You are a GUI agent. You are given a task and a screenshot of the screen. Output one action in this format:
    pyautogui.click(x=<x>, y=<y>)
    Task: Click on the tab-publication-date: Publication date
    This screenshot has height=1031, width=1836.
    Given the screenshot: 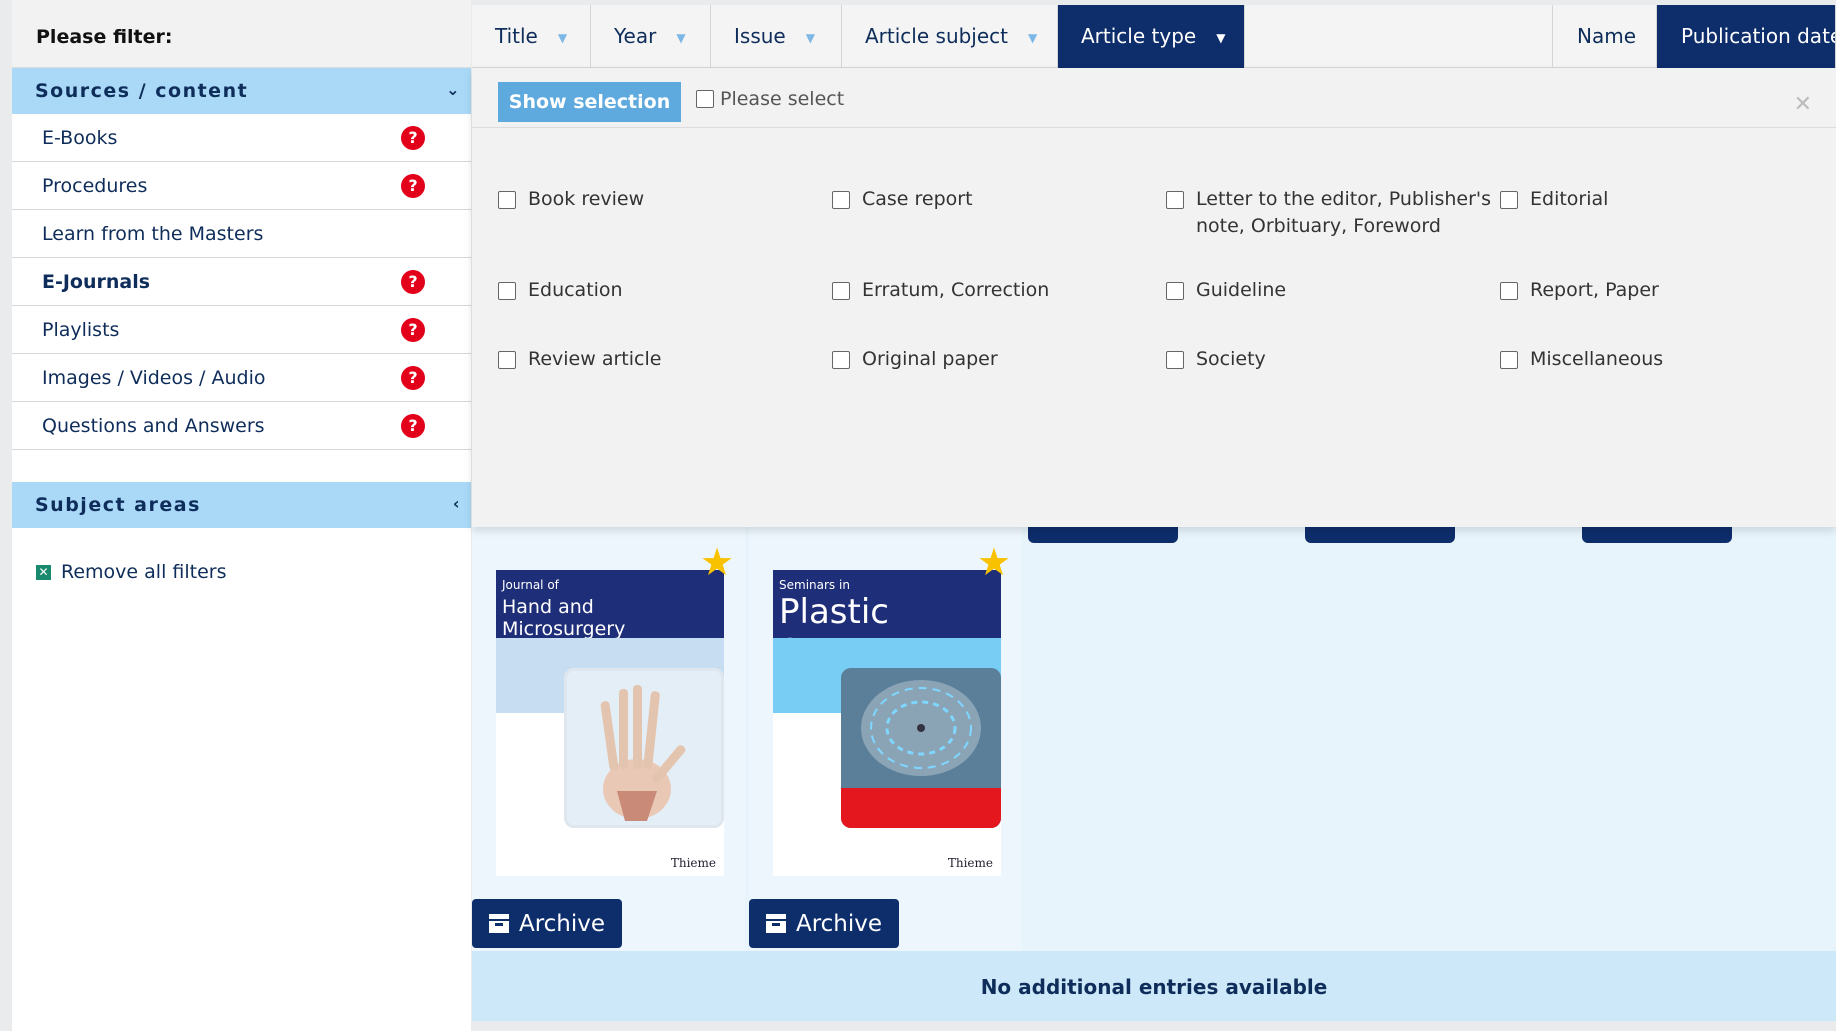 What is the action you would take?
    pyautogui.click(x=1746, y=36)
    